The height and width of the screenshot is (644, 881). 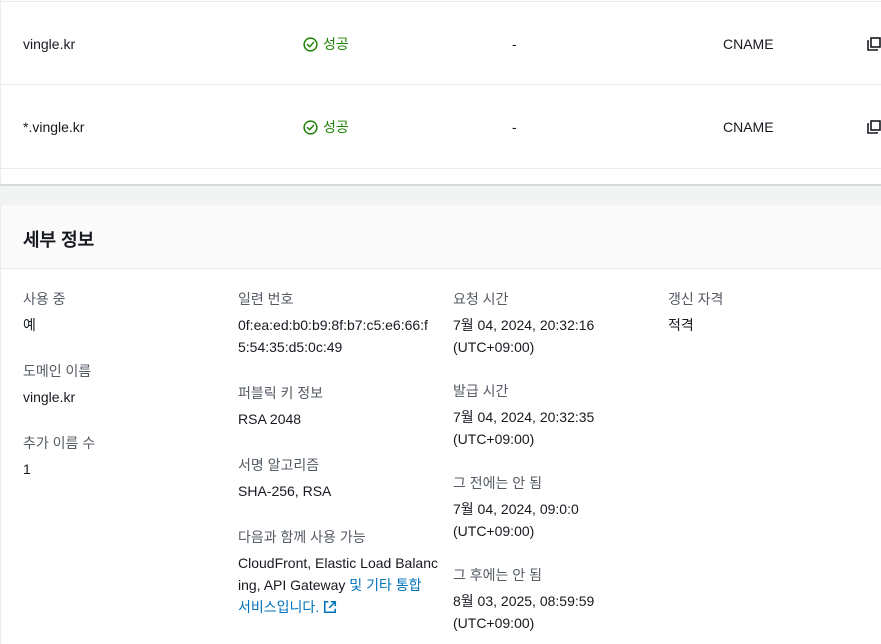 I want to click on domain-name-cell: *.vingle.kr, so click(x=54, y=127).